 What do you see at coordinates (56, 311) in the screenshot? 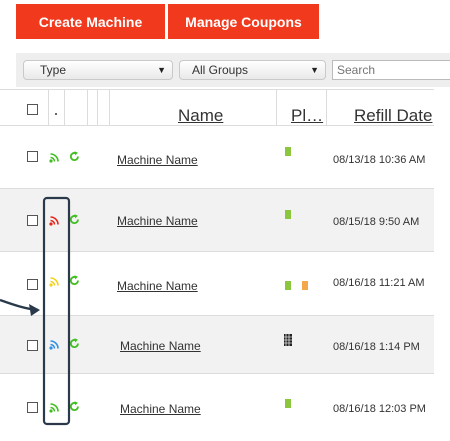
I see `highlight-box` at bounding box center [56, 311].